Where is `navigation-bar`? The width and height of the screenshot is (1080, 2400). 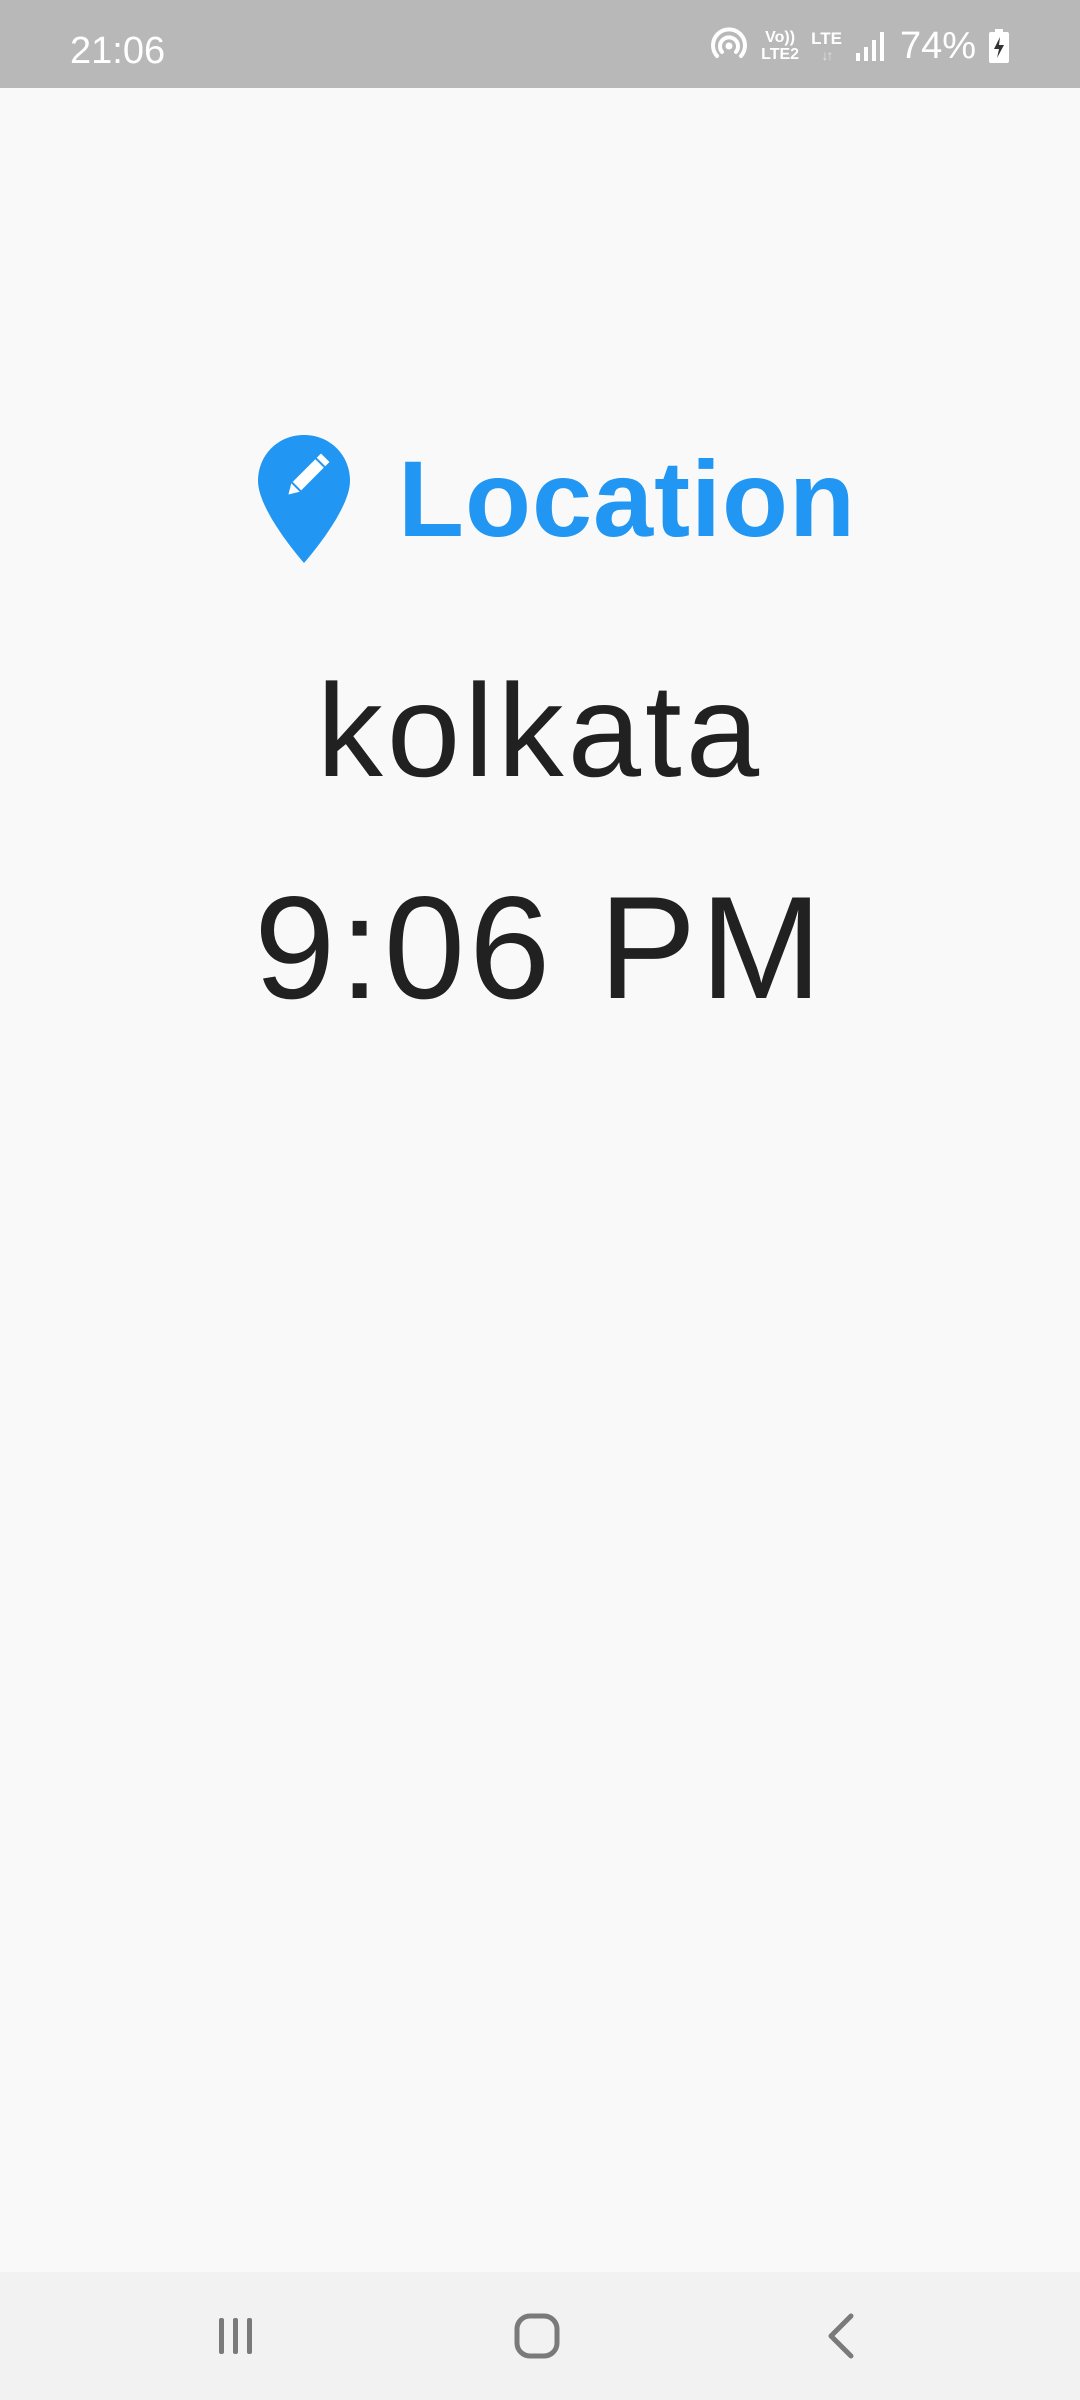
navigation-bar is located at coordinates (540, 2336).